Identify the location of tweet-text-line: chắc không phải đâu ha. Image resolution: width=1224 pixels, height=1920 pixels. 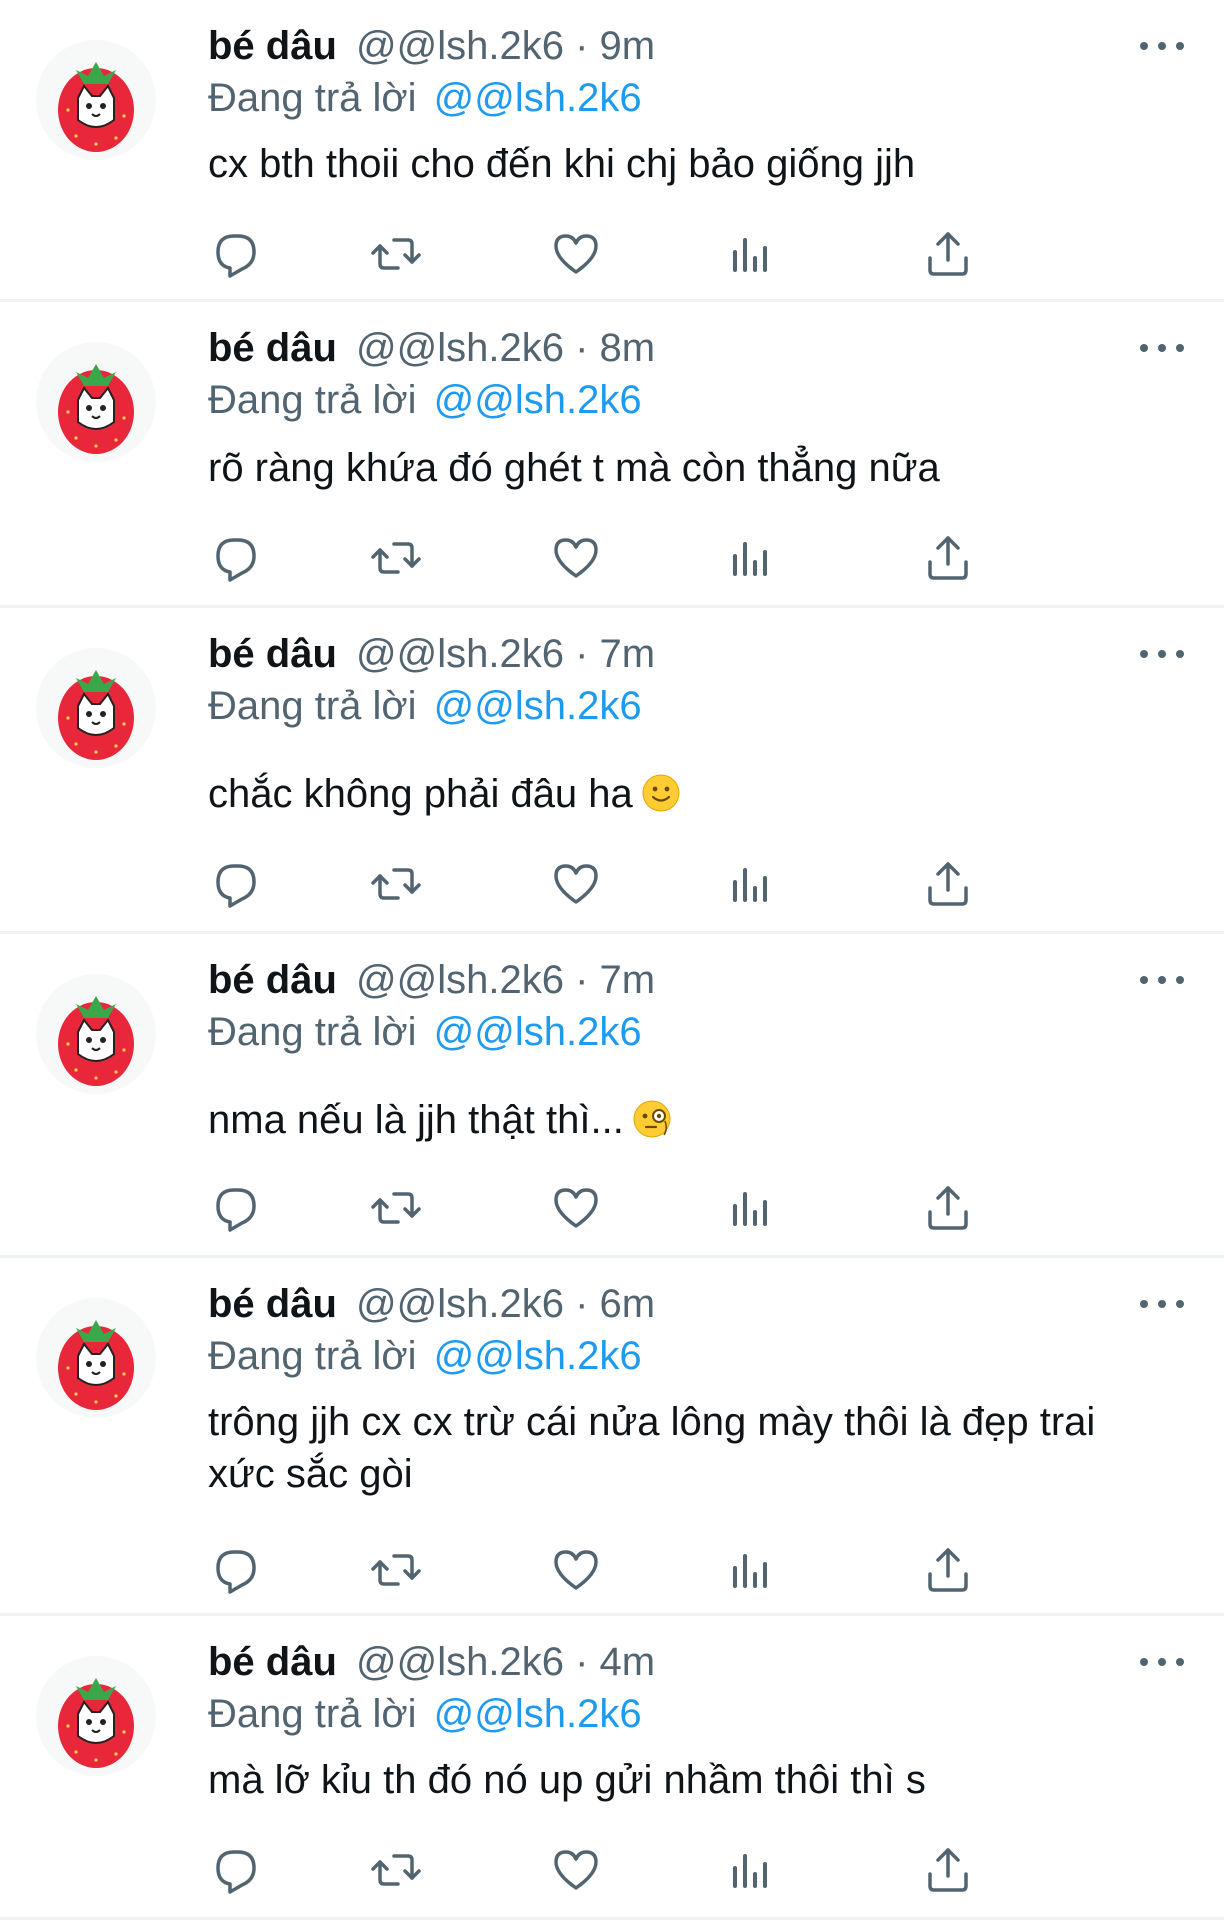
(420, 794).